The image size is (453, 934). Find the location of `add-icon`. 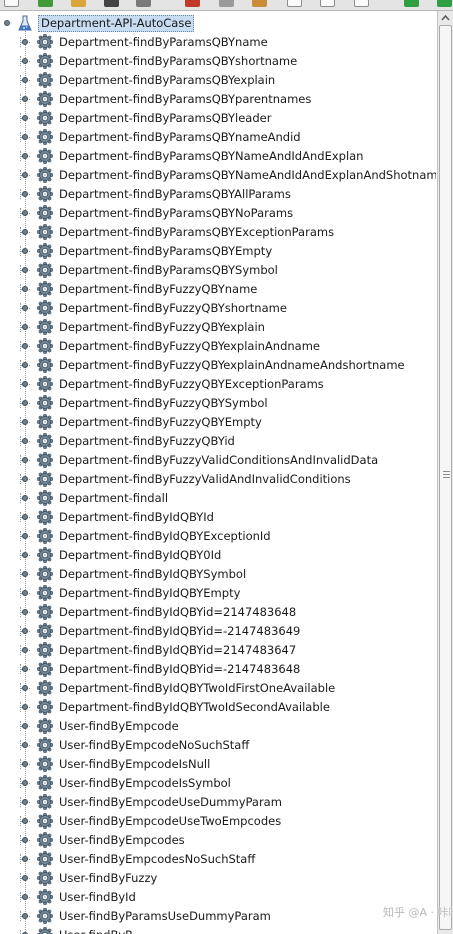

add-icon is located at coordinates (45, 3).